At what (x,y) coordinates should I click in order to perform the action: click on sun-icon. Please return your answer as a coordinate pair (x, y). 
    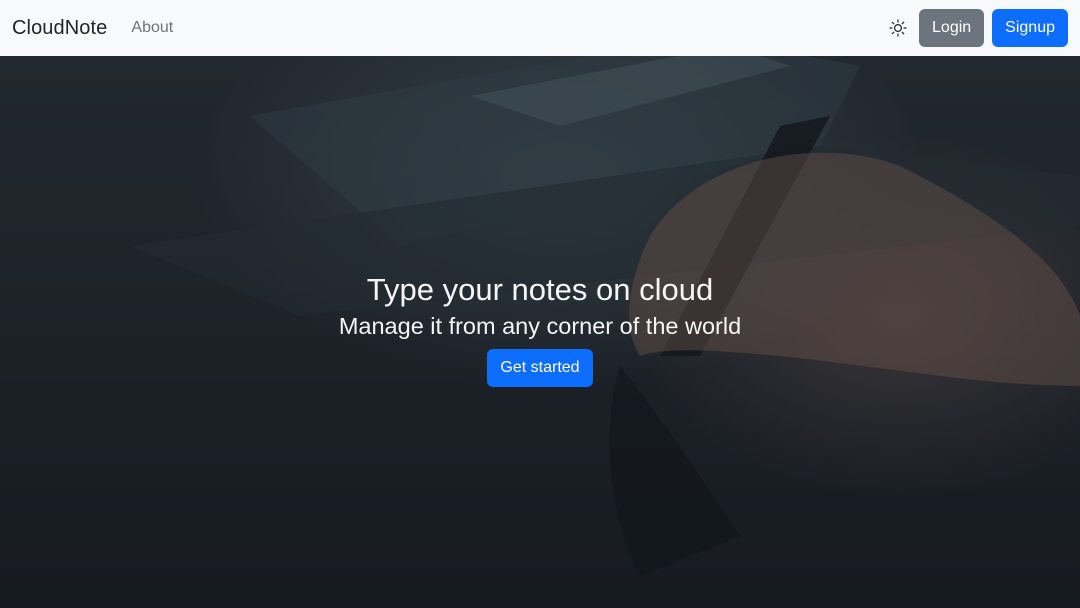
    Looking at the image, I should click on (898, 28).